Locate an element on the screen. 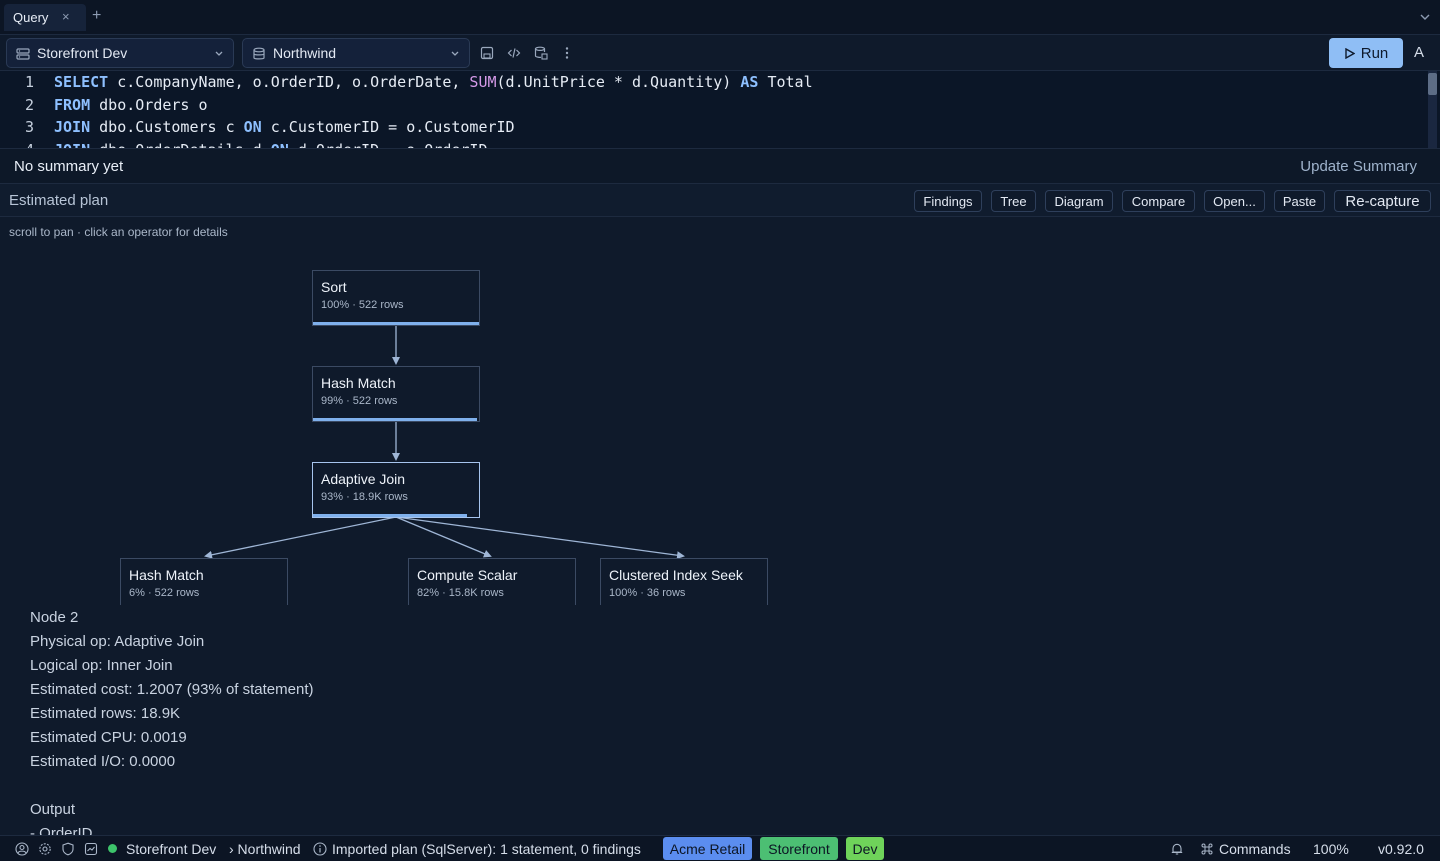  editor-line: 2 FROM dbo.Orders o is located at coordinates (712, 105).